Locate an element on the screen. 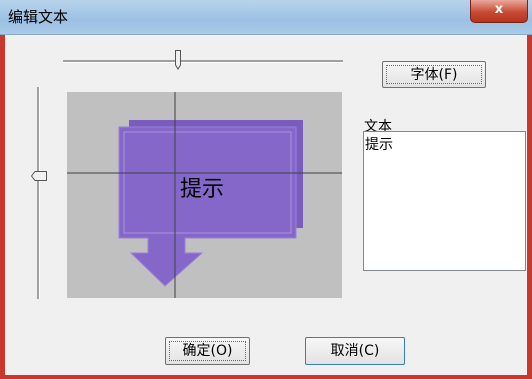 Image resolution: width=532 pixels, height=379 pixels. callout-text: 提示 is located at coordinates (202, 189).